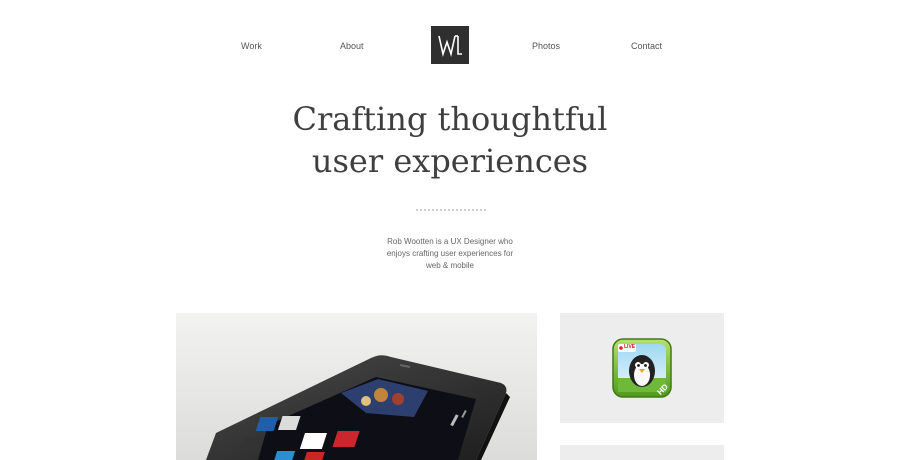  I want to click on headline-line-1: Crafting thoughtful, so click(450, 119).